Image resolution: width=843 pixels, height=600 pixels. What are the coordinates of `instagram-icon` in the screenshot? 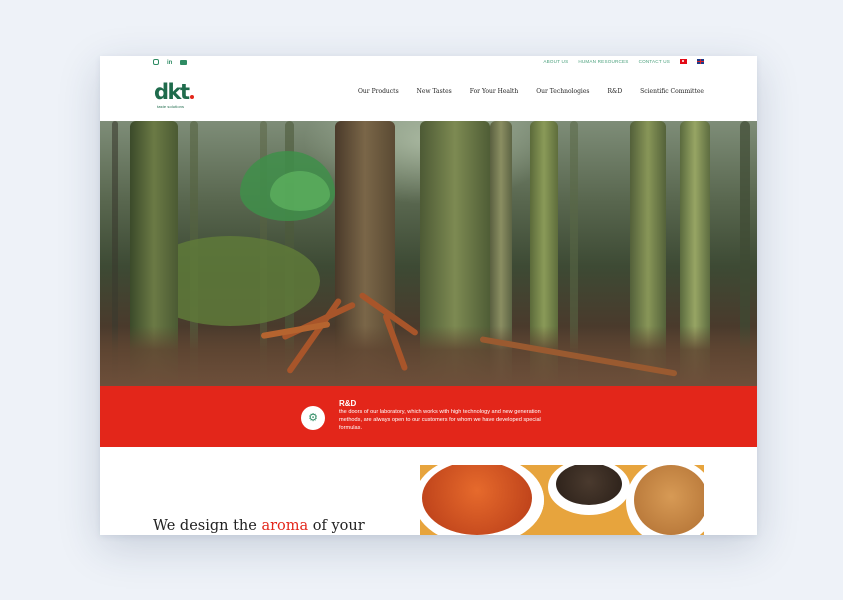 It's located at (156, 62).